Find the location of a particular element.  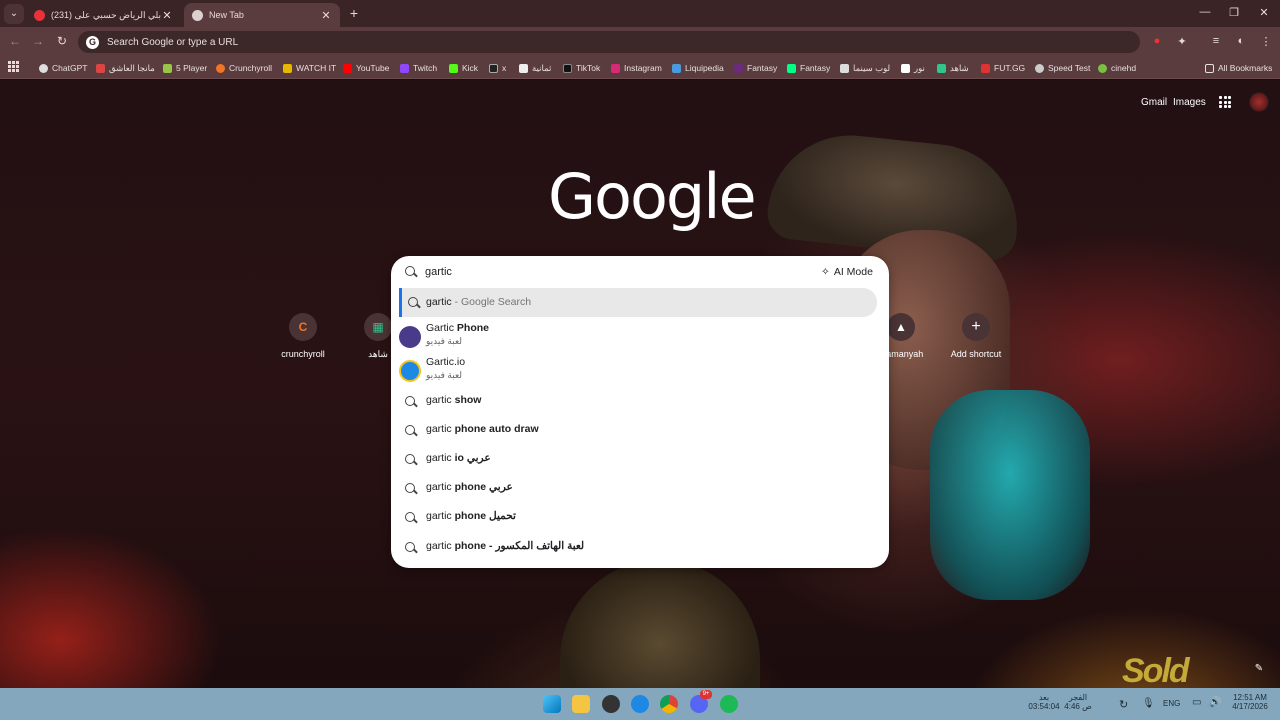

search-box: gartic ✧ AI Mode is located at coordinates (640, 272).